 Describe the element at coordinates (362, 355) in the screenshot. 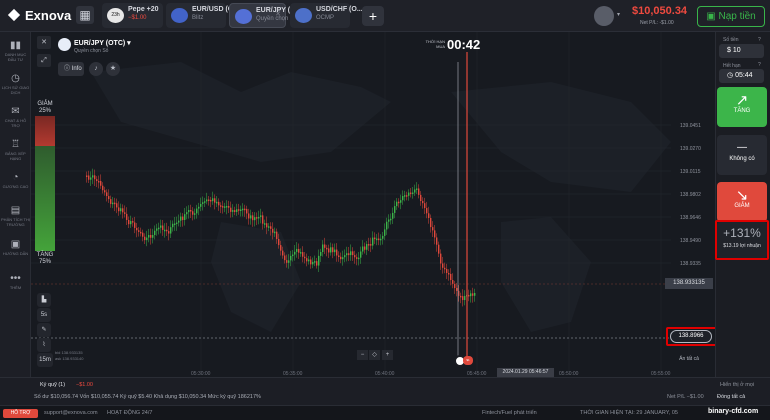

I see `zoom-out-icon: −` at that location.